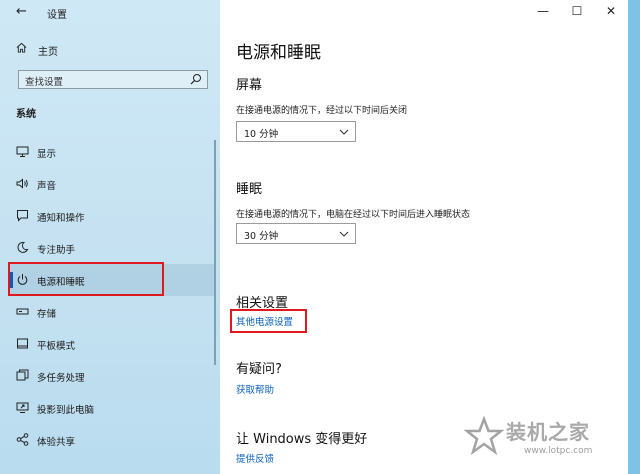  I want to click on sidebar-item-project: 投影到此电脑, so click(112, 408).